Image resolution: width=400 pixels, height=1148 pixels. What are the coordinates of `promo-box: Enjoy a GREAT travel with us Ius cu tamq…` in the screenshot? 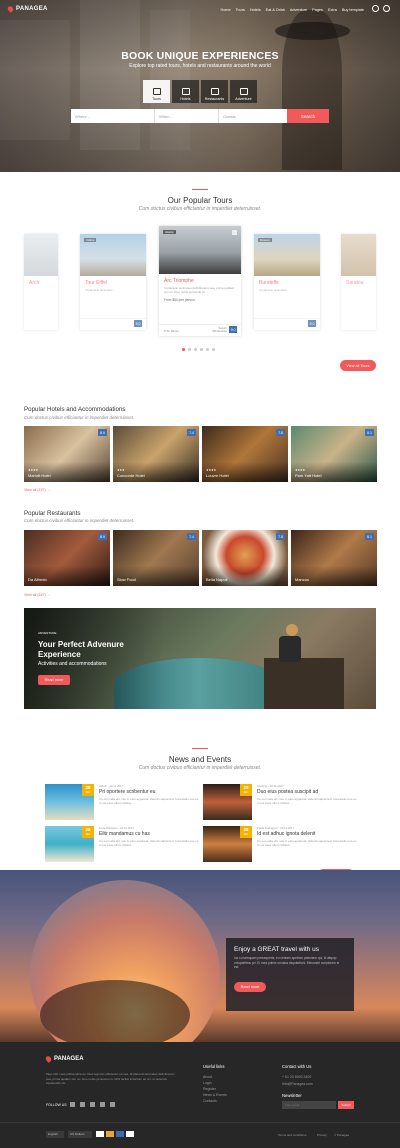 It's located at (290, 974).